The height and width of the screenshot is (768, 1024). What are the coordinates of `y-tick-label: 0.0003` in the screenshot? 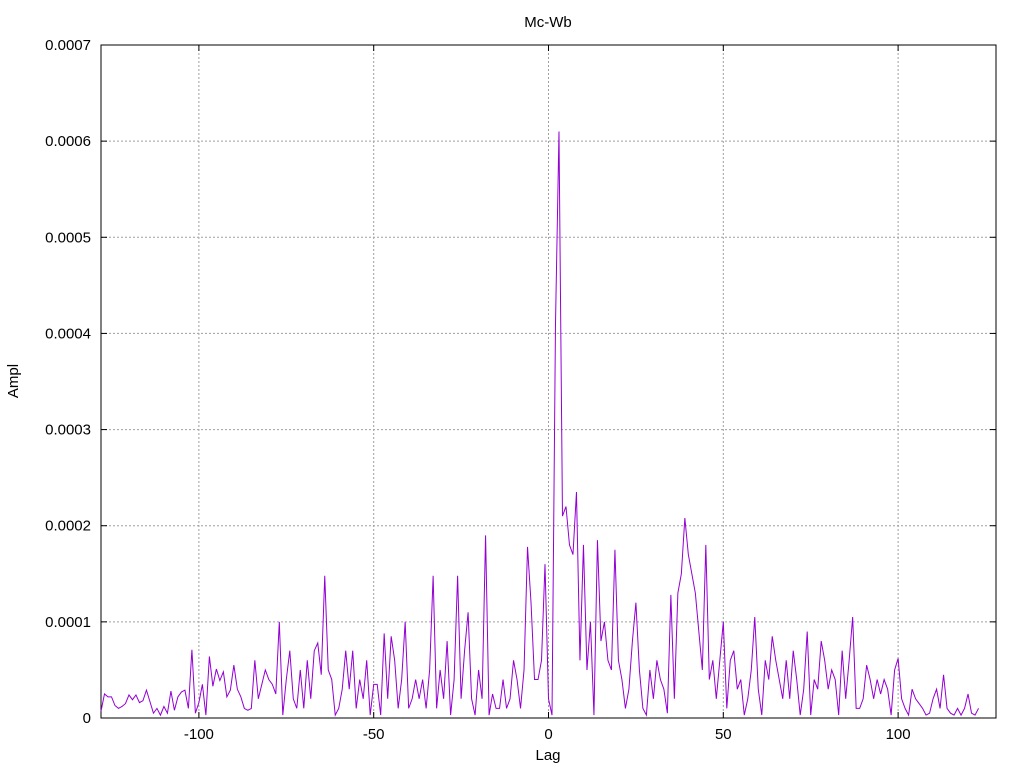 It's located at (68, 430).